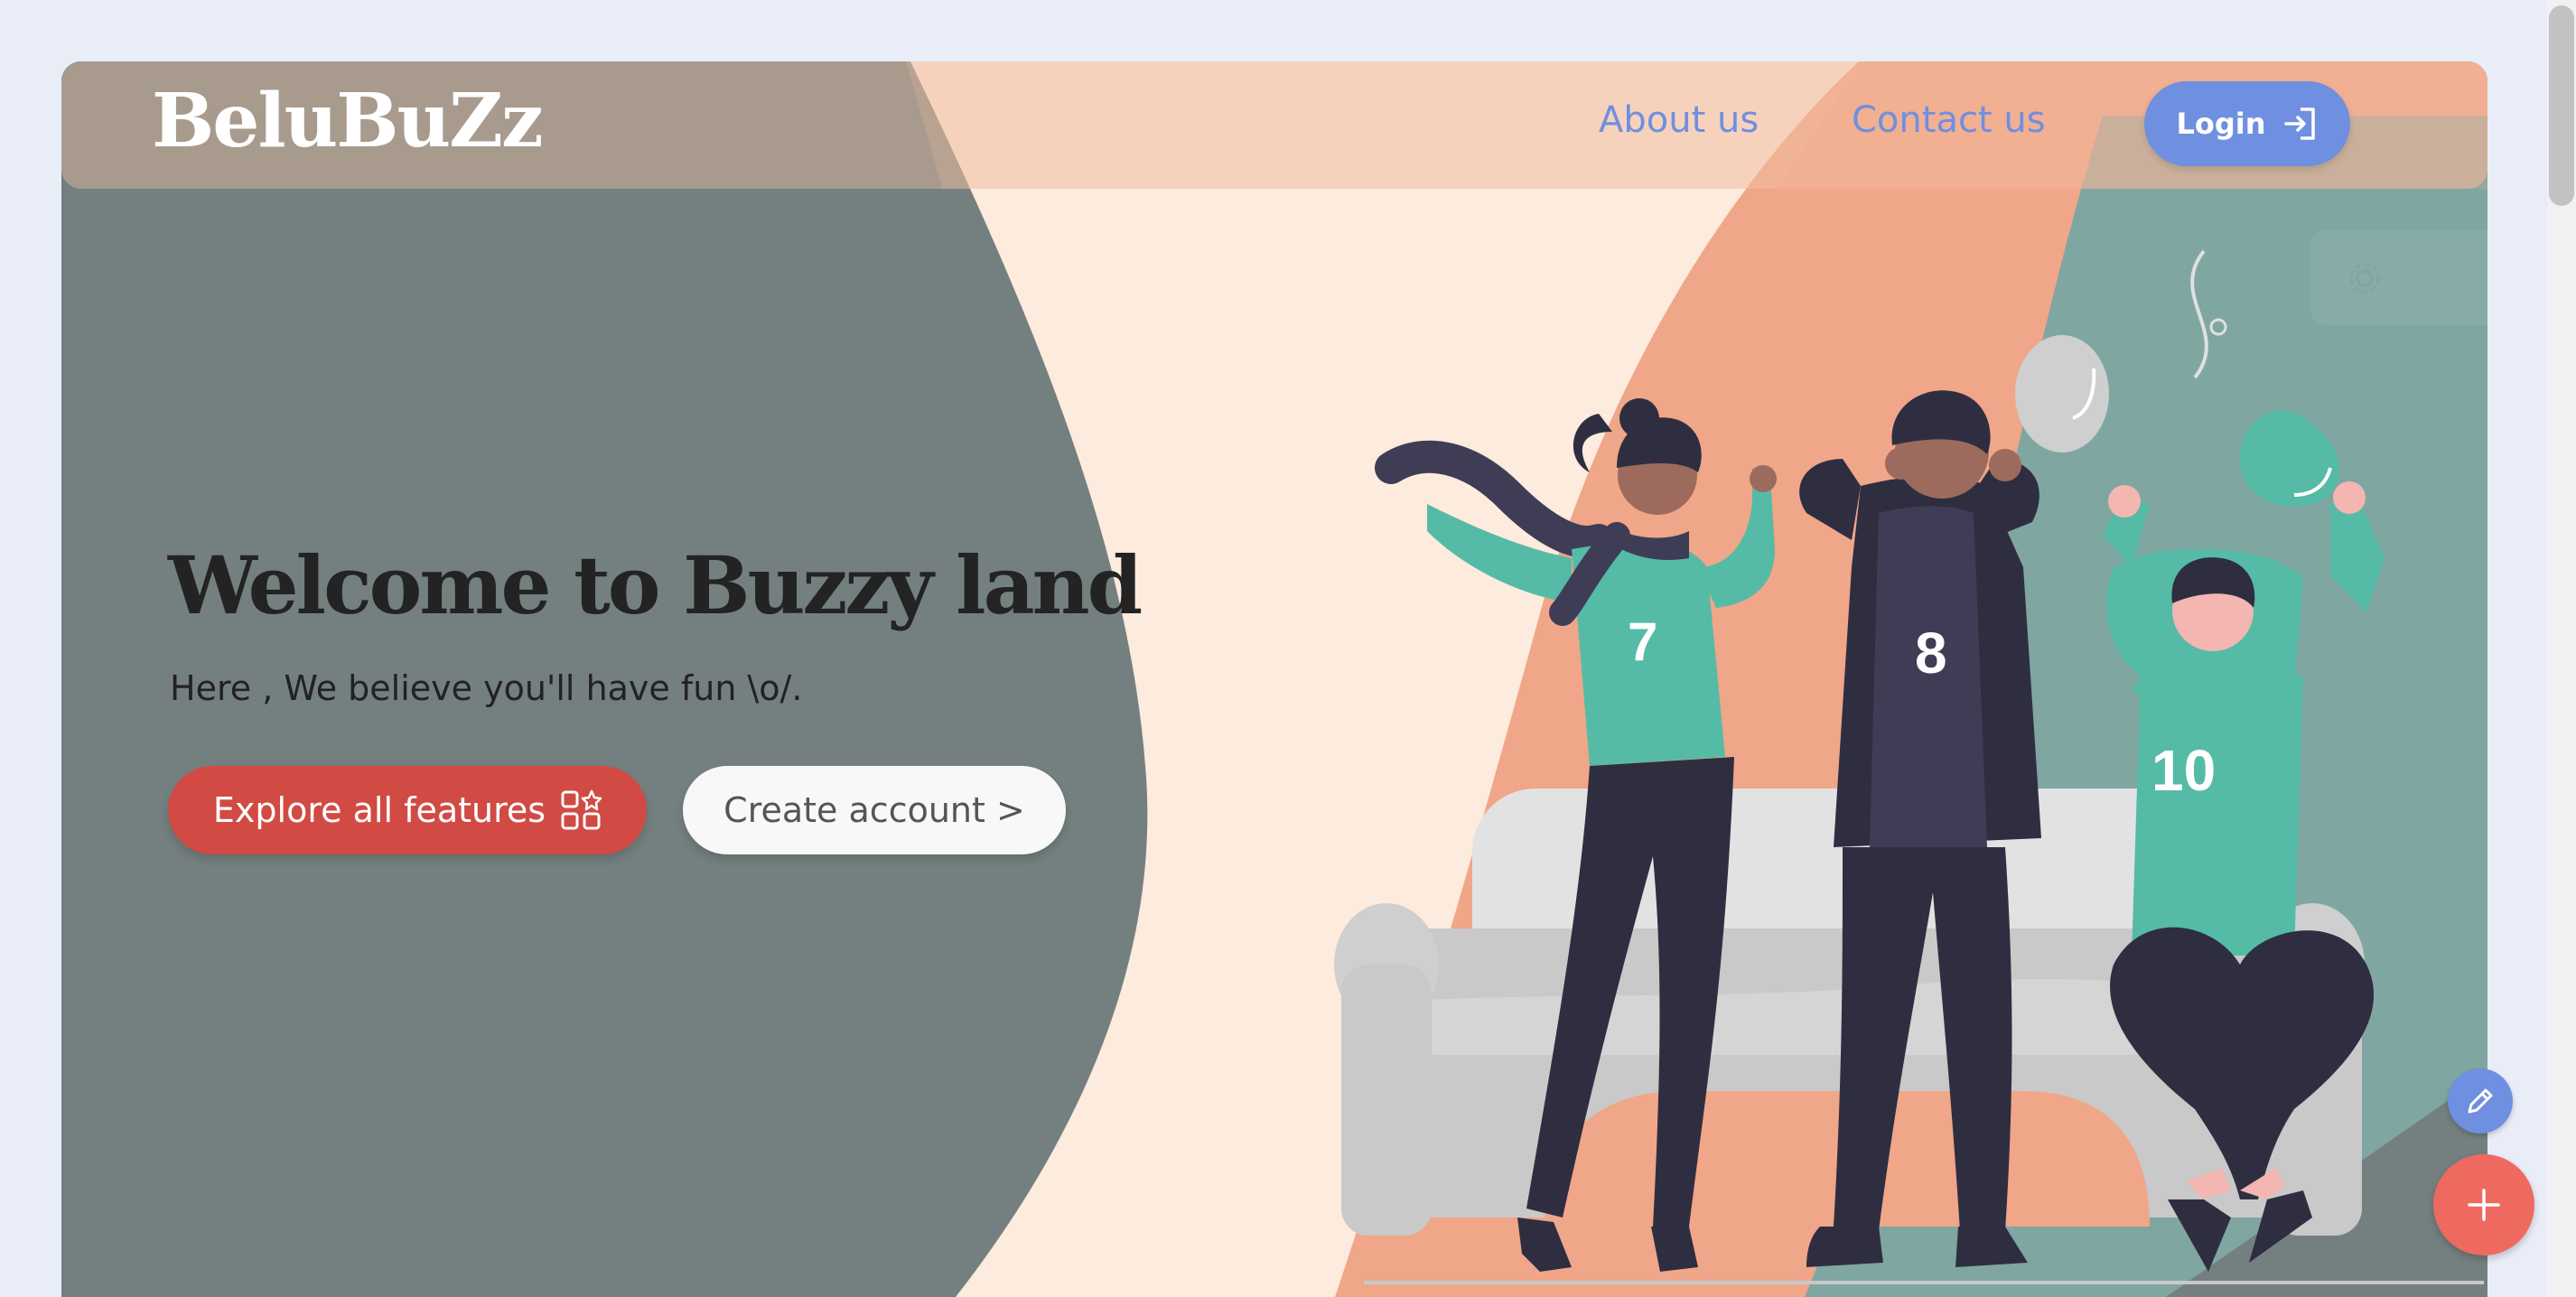  What do you see at coordinates (581, 809) in the screenshot?
I see `grid-star-icon` at bounding box center [581, 809].